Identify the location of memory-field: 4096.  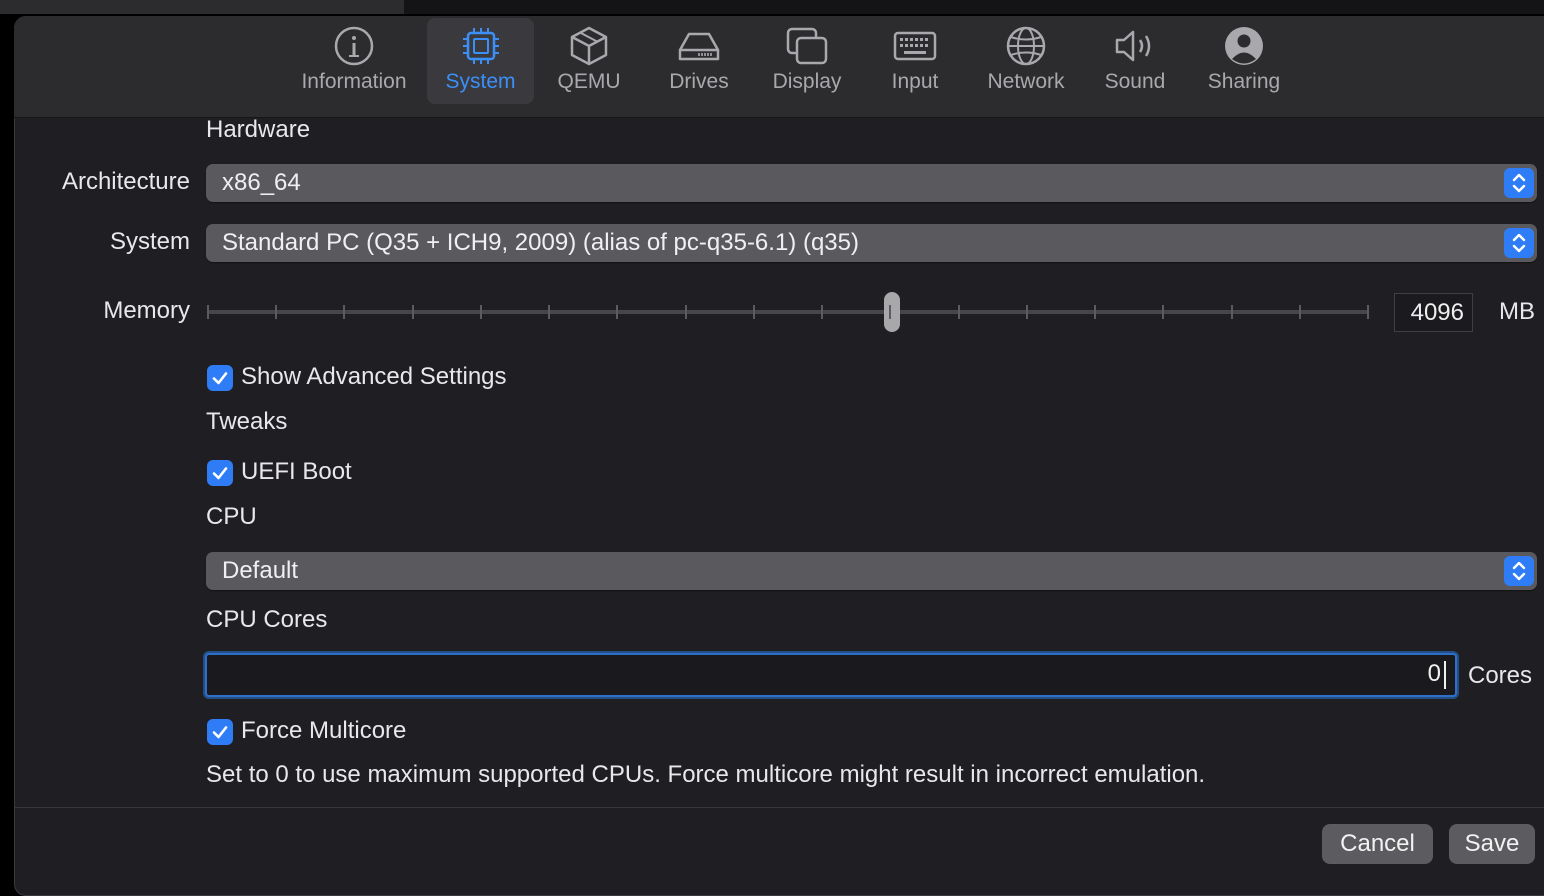
(1433, 312).